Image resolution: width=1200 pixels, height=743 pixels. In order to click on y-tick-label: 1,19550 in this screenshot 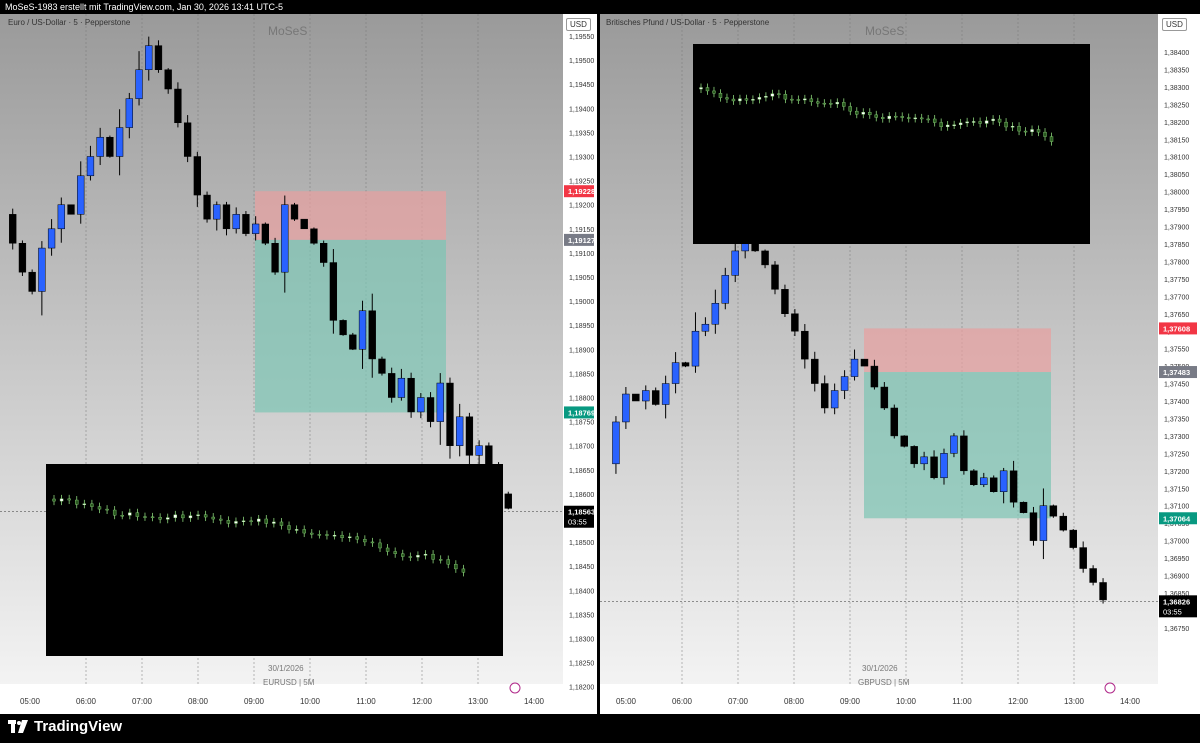, I will do `click(581, 37)`.